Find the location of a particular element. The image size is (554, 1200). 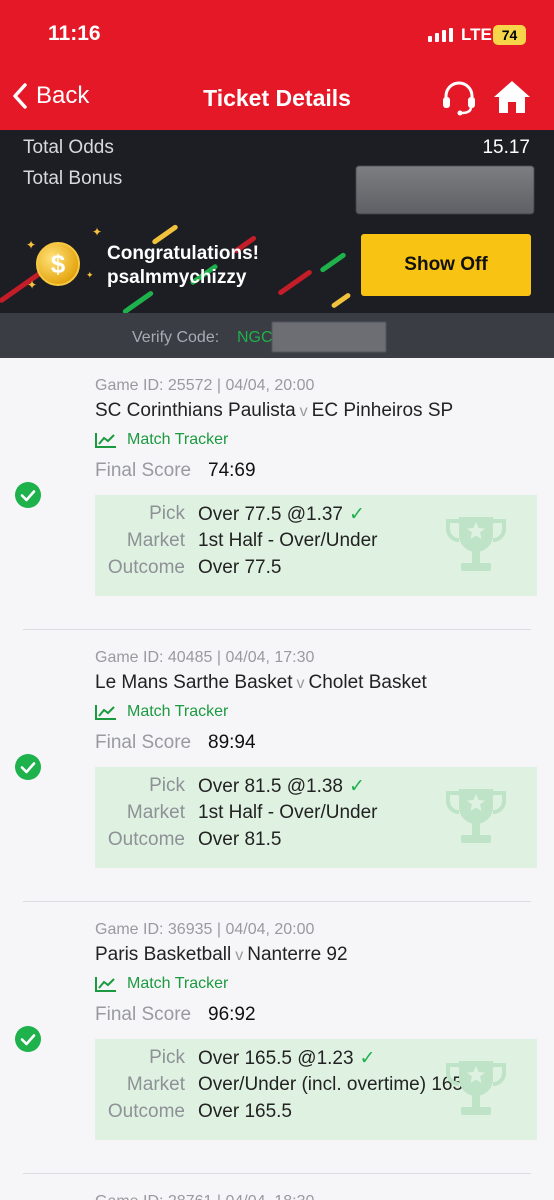

final-score-value: 74:69 is located at coordinates (232, 470).